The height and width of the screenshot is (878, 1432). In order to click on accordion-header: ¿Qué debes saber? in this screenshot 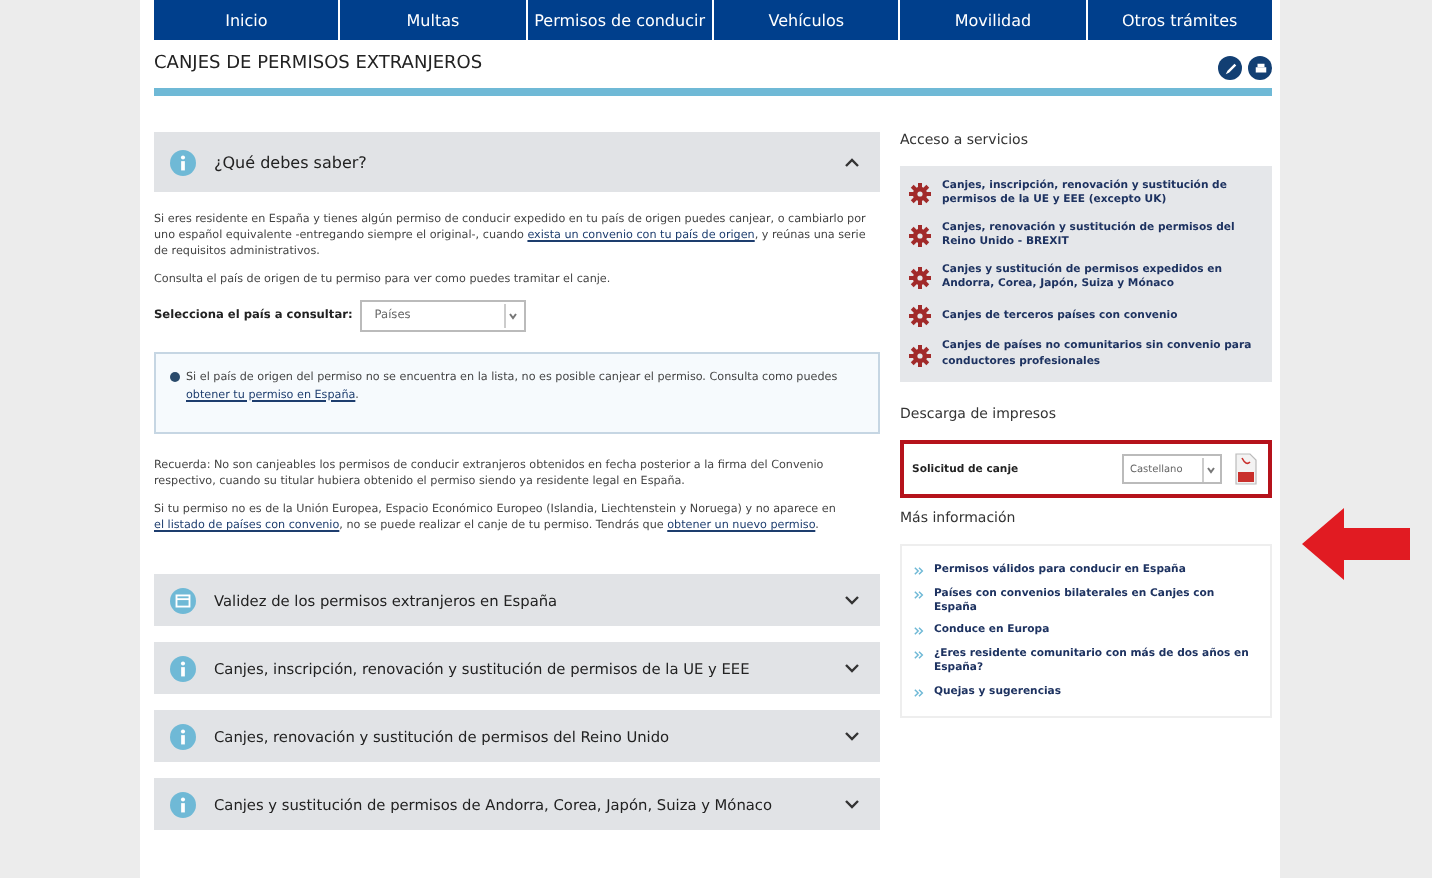, I will do `click(517, 162)`.